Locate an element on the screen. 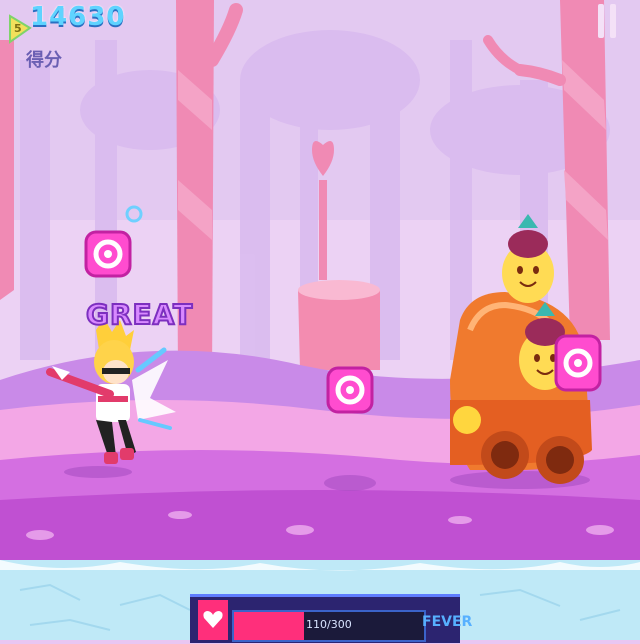  combo-badge-number: 5 is located at coordinates (18, 28).